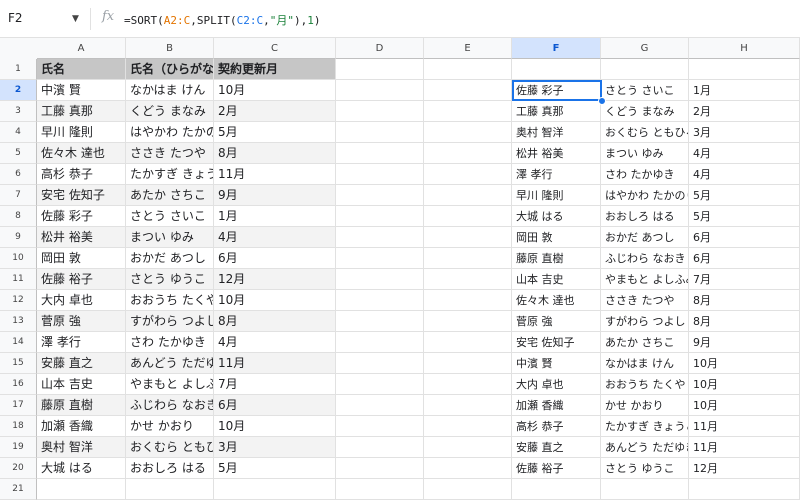 This screenshot has height=500, width=800. Describe the element at coordinates (275, 174) in the screenshot. I see `cell-c6: 11月` at that location.